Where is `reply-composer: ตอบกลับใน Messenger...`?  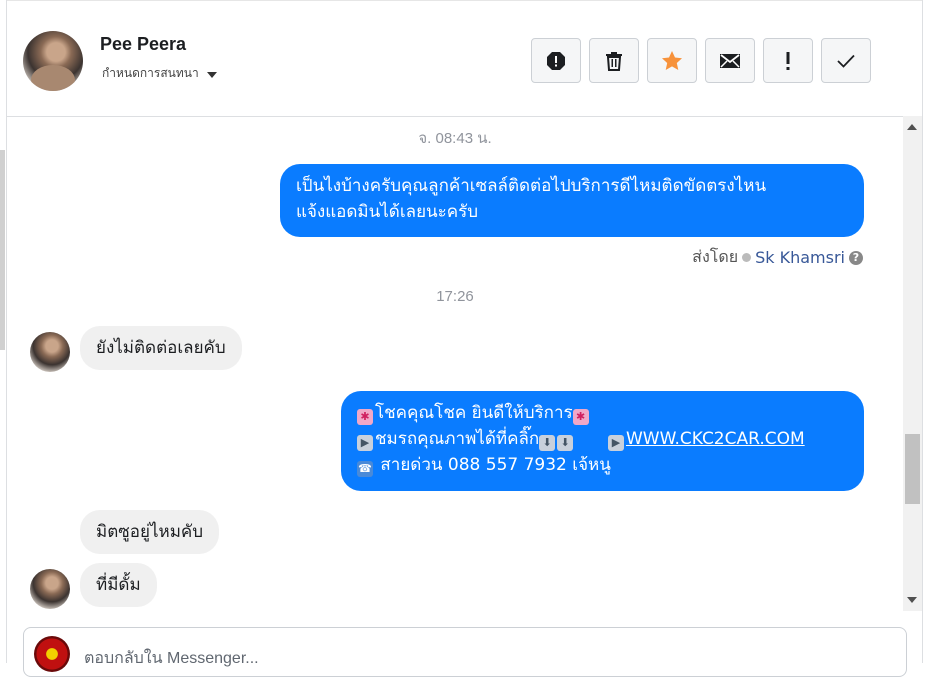 reply-composer: ตอบกลับใน Messenger... is located at coordinates (465, 652).